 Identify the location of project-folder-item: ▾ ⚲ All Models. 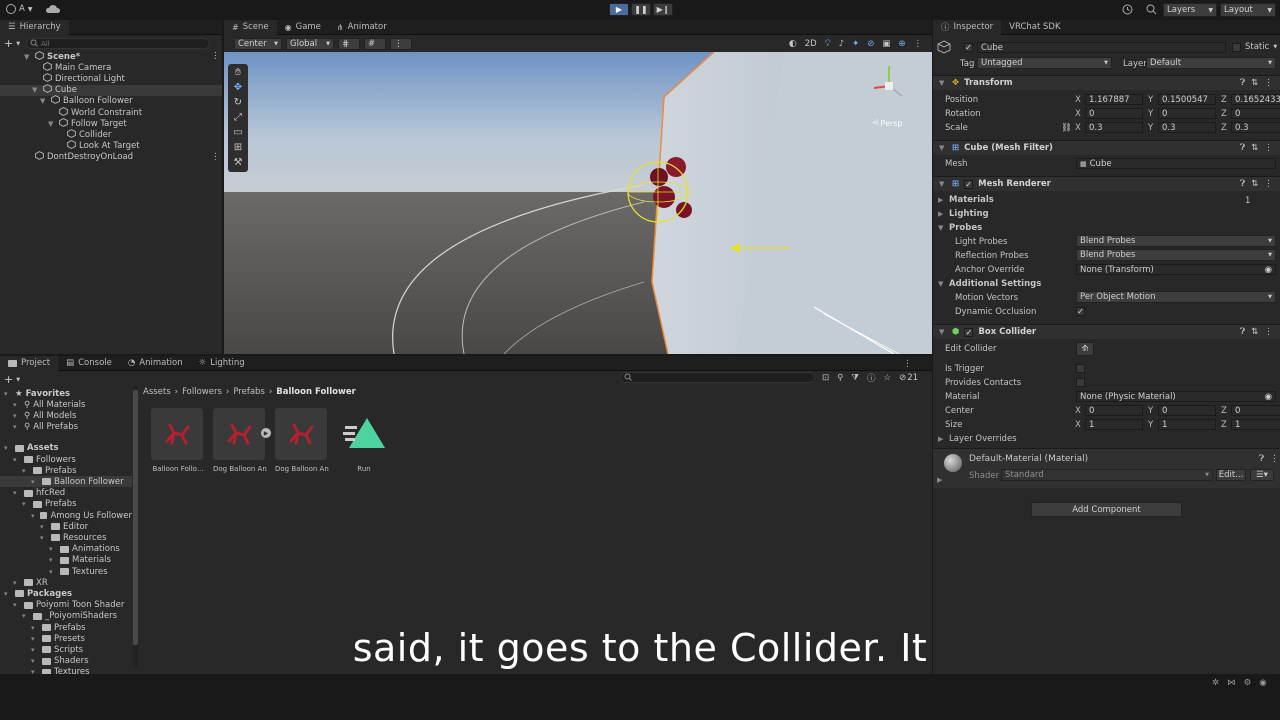
(66, 415).